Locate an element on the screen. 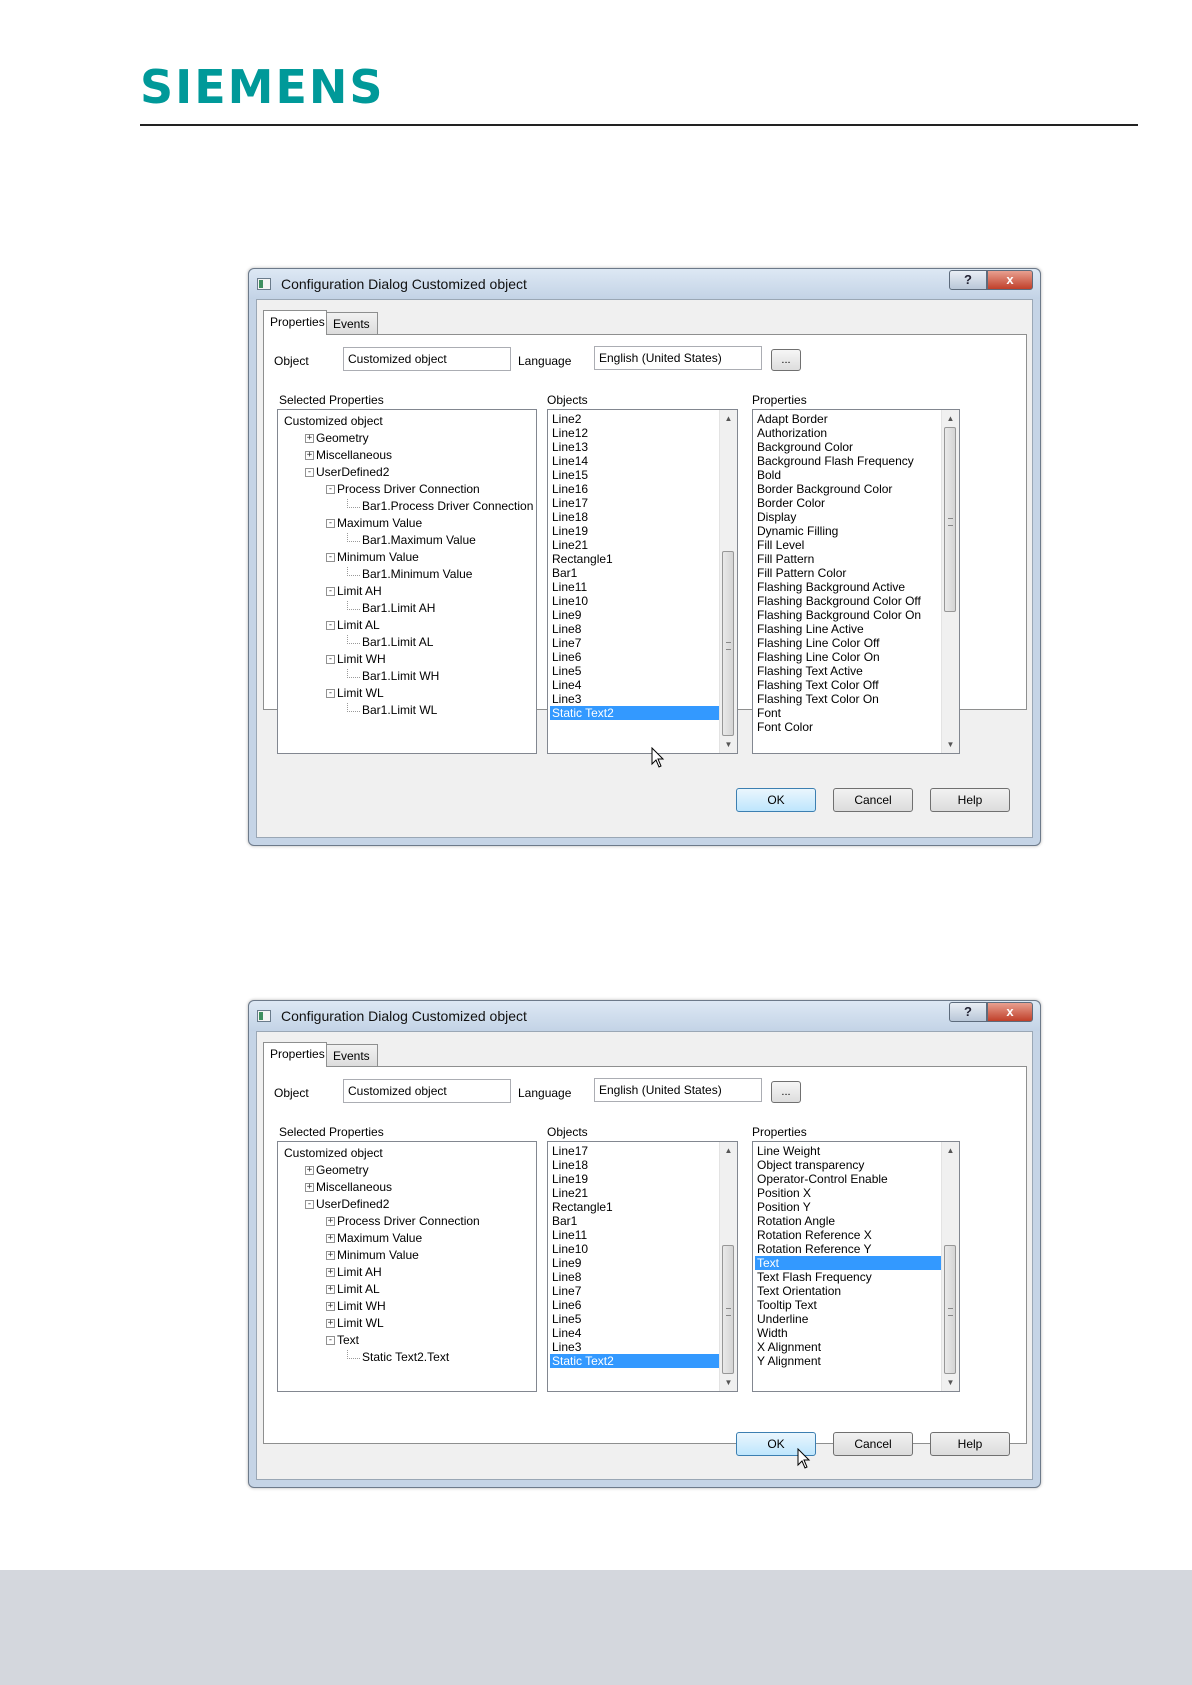 The image size is (1192, 1685). help-titlebar-button: ? is located at coordinates (968, 1012).